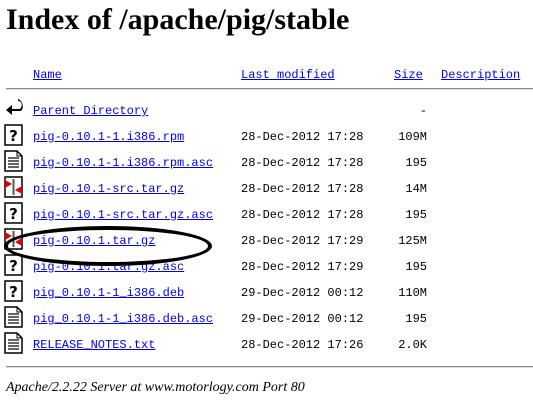 The image size is (533, 402). I want to click on file-link: pig-0.10.1-1.i386.rpm, so click(108, 137).